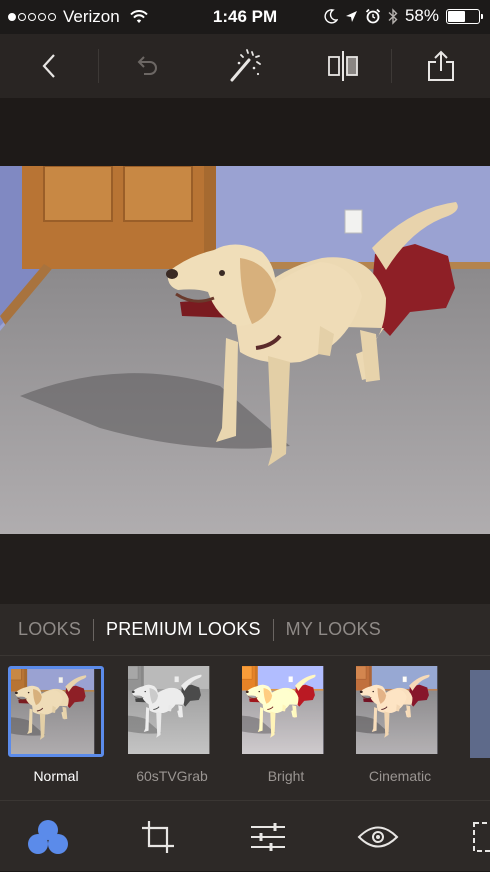 This screenshot has width=490, height=872. Describe the element at coordinates (351, 16) in the screenshot. I see `location-arrow-icon` at that location.